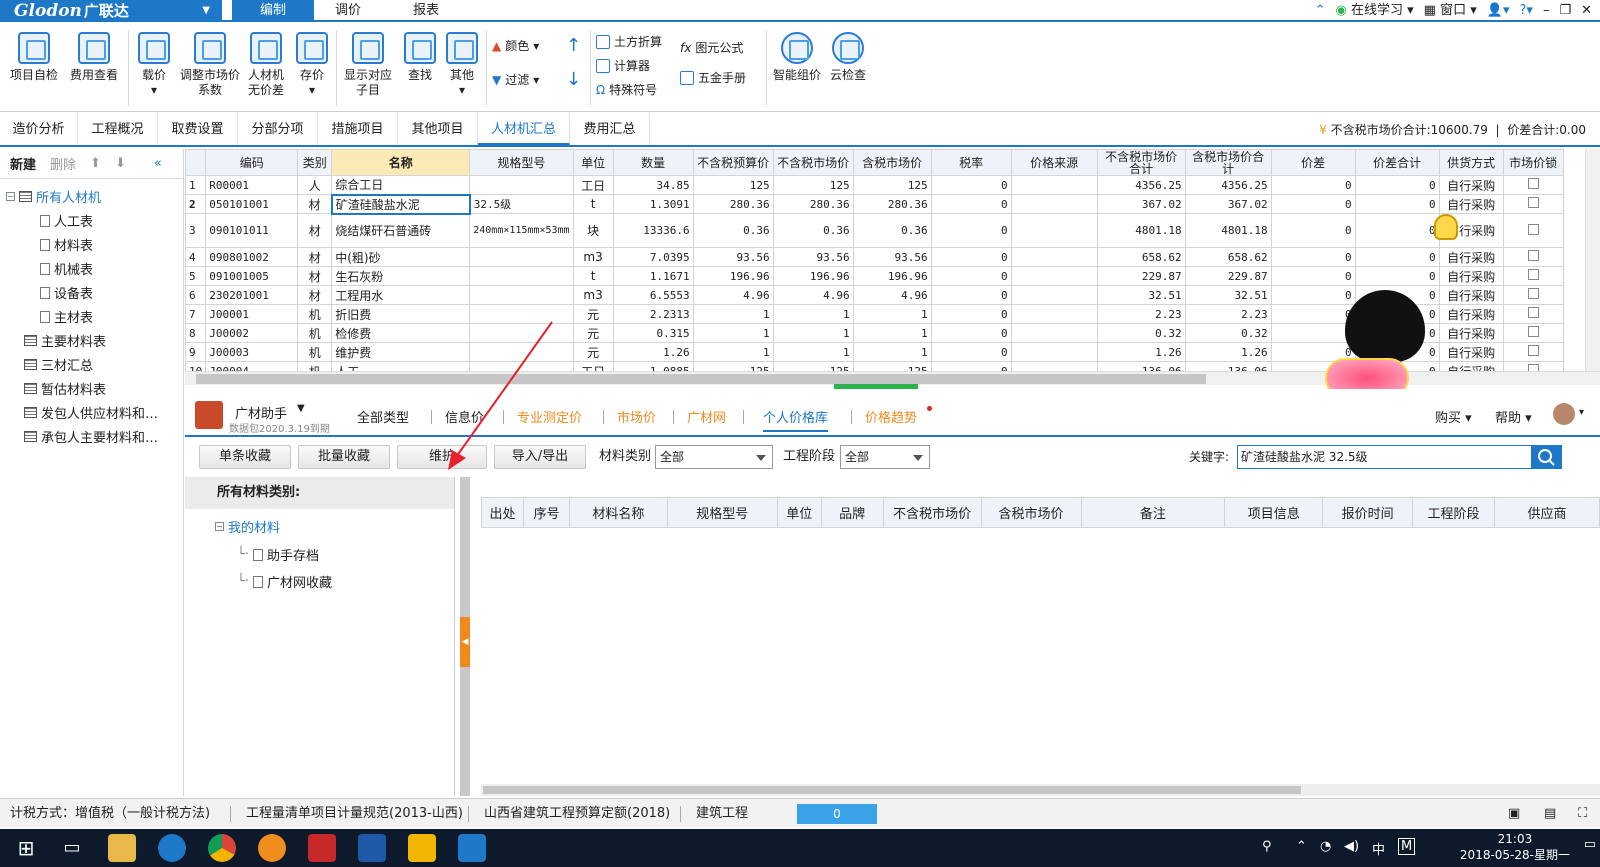  Describe the element at coordinates (892, 790) in the screenshot. I see `scroll-thumb` at that location.